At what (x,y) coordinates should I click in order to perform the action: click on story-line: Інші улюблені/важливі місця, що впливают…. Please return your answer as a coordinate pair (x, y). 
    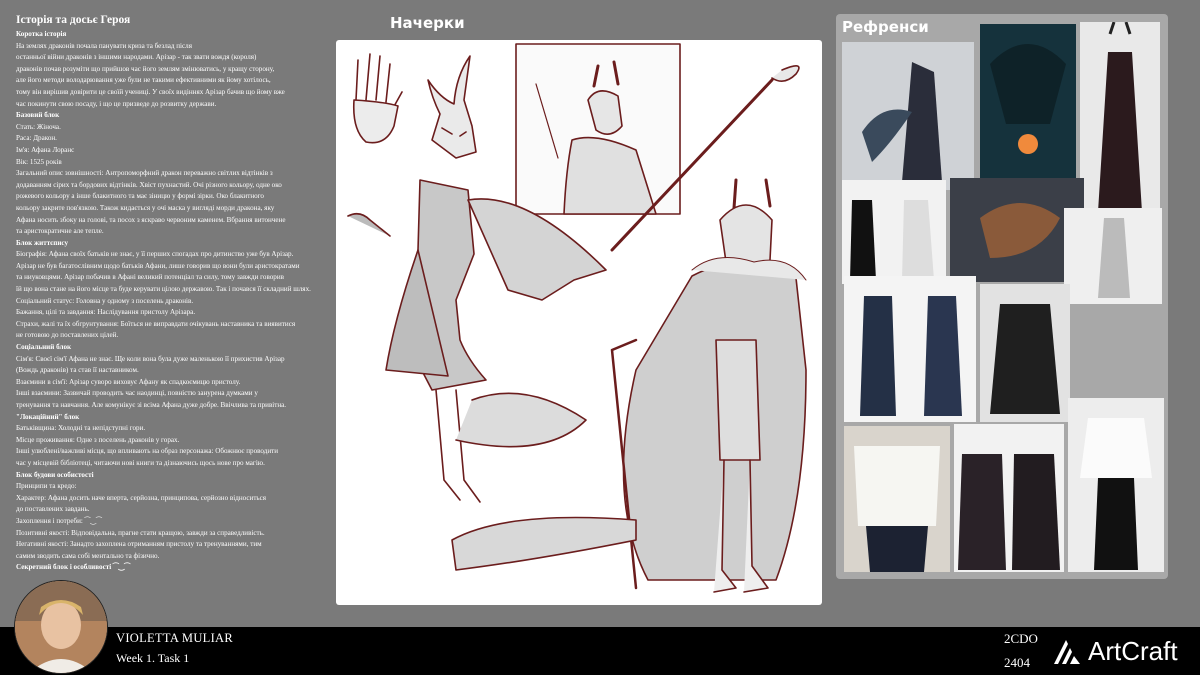
    Looking at the image, I should click on (147, 451).